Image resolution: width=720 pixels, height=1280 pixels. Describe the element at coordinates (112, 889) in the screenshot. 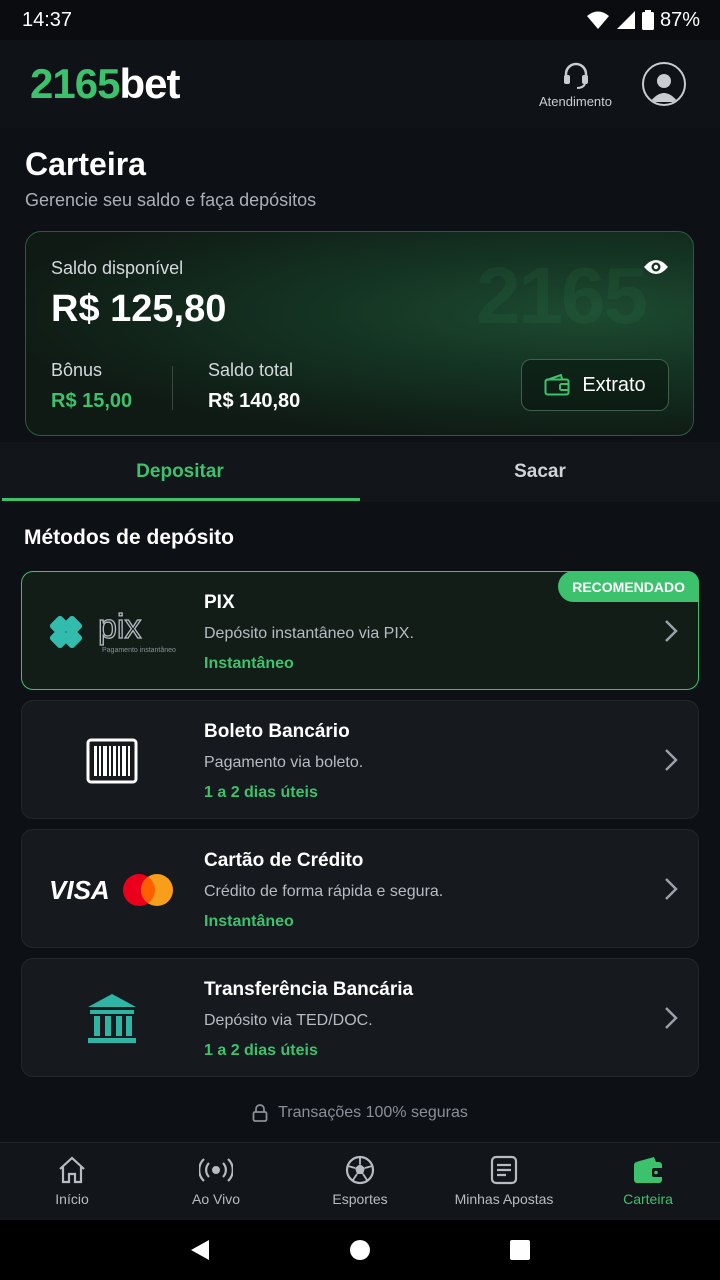

I see `visa-mastercard-logo: VISA` at that location.